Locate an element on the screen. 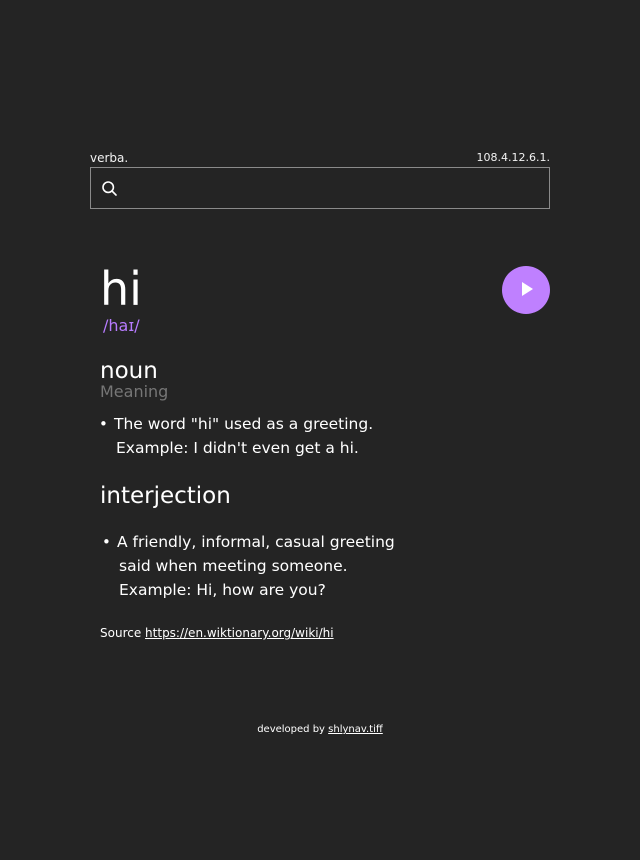 The height and width of the screenshot is (860, 640). search-icon is located at coordinates (109, 188).